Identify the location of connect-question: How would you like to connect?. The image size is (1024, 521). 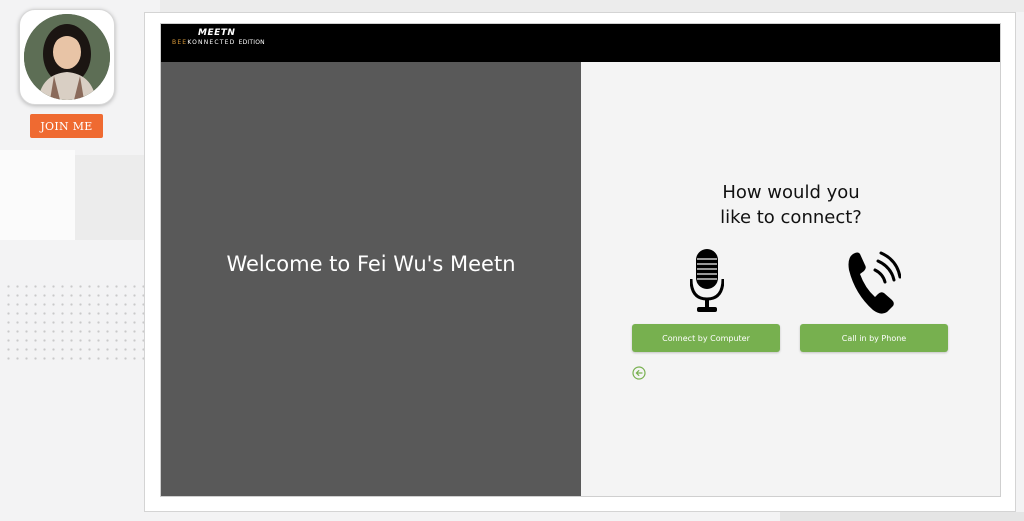
(791, 205).